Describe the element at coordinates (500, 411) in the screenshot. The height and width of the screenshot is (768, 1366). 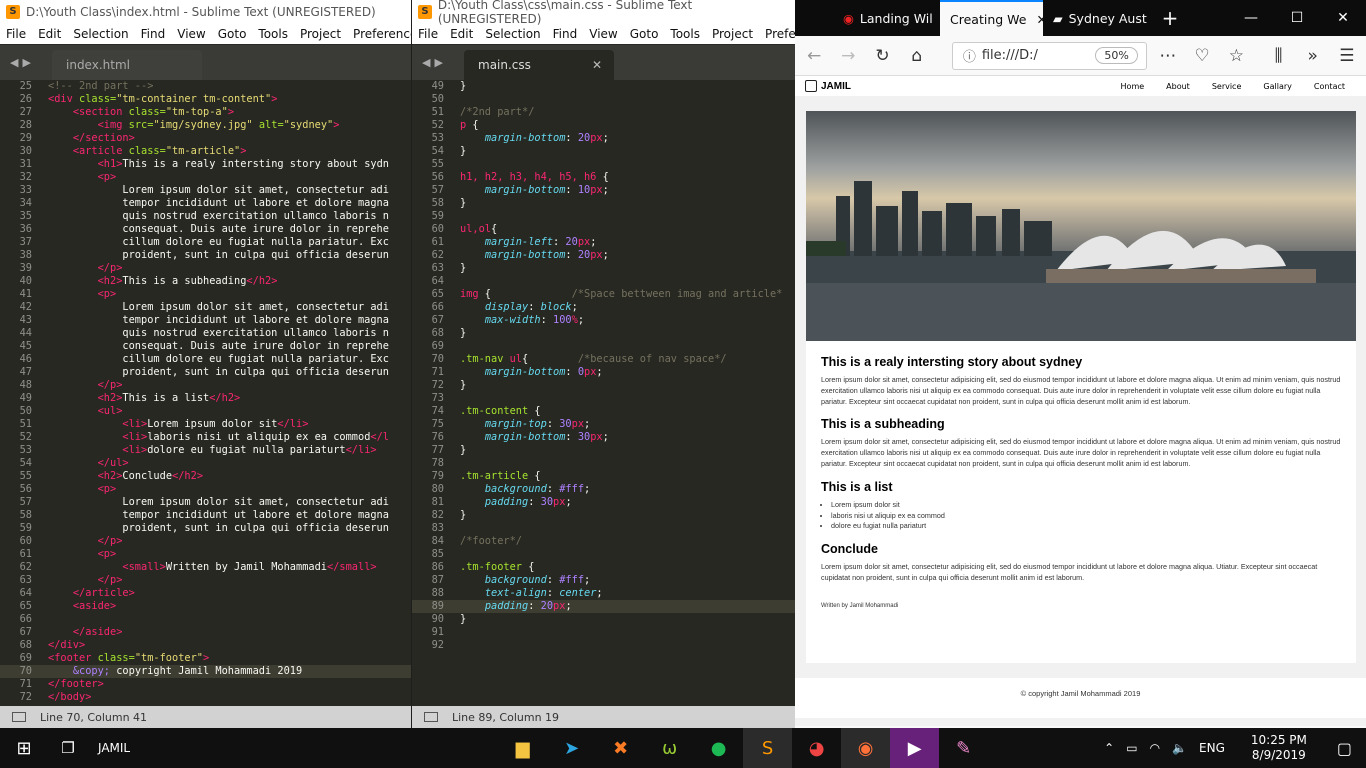
I see `code-text: .tm-content {` at that location.